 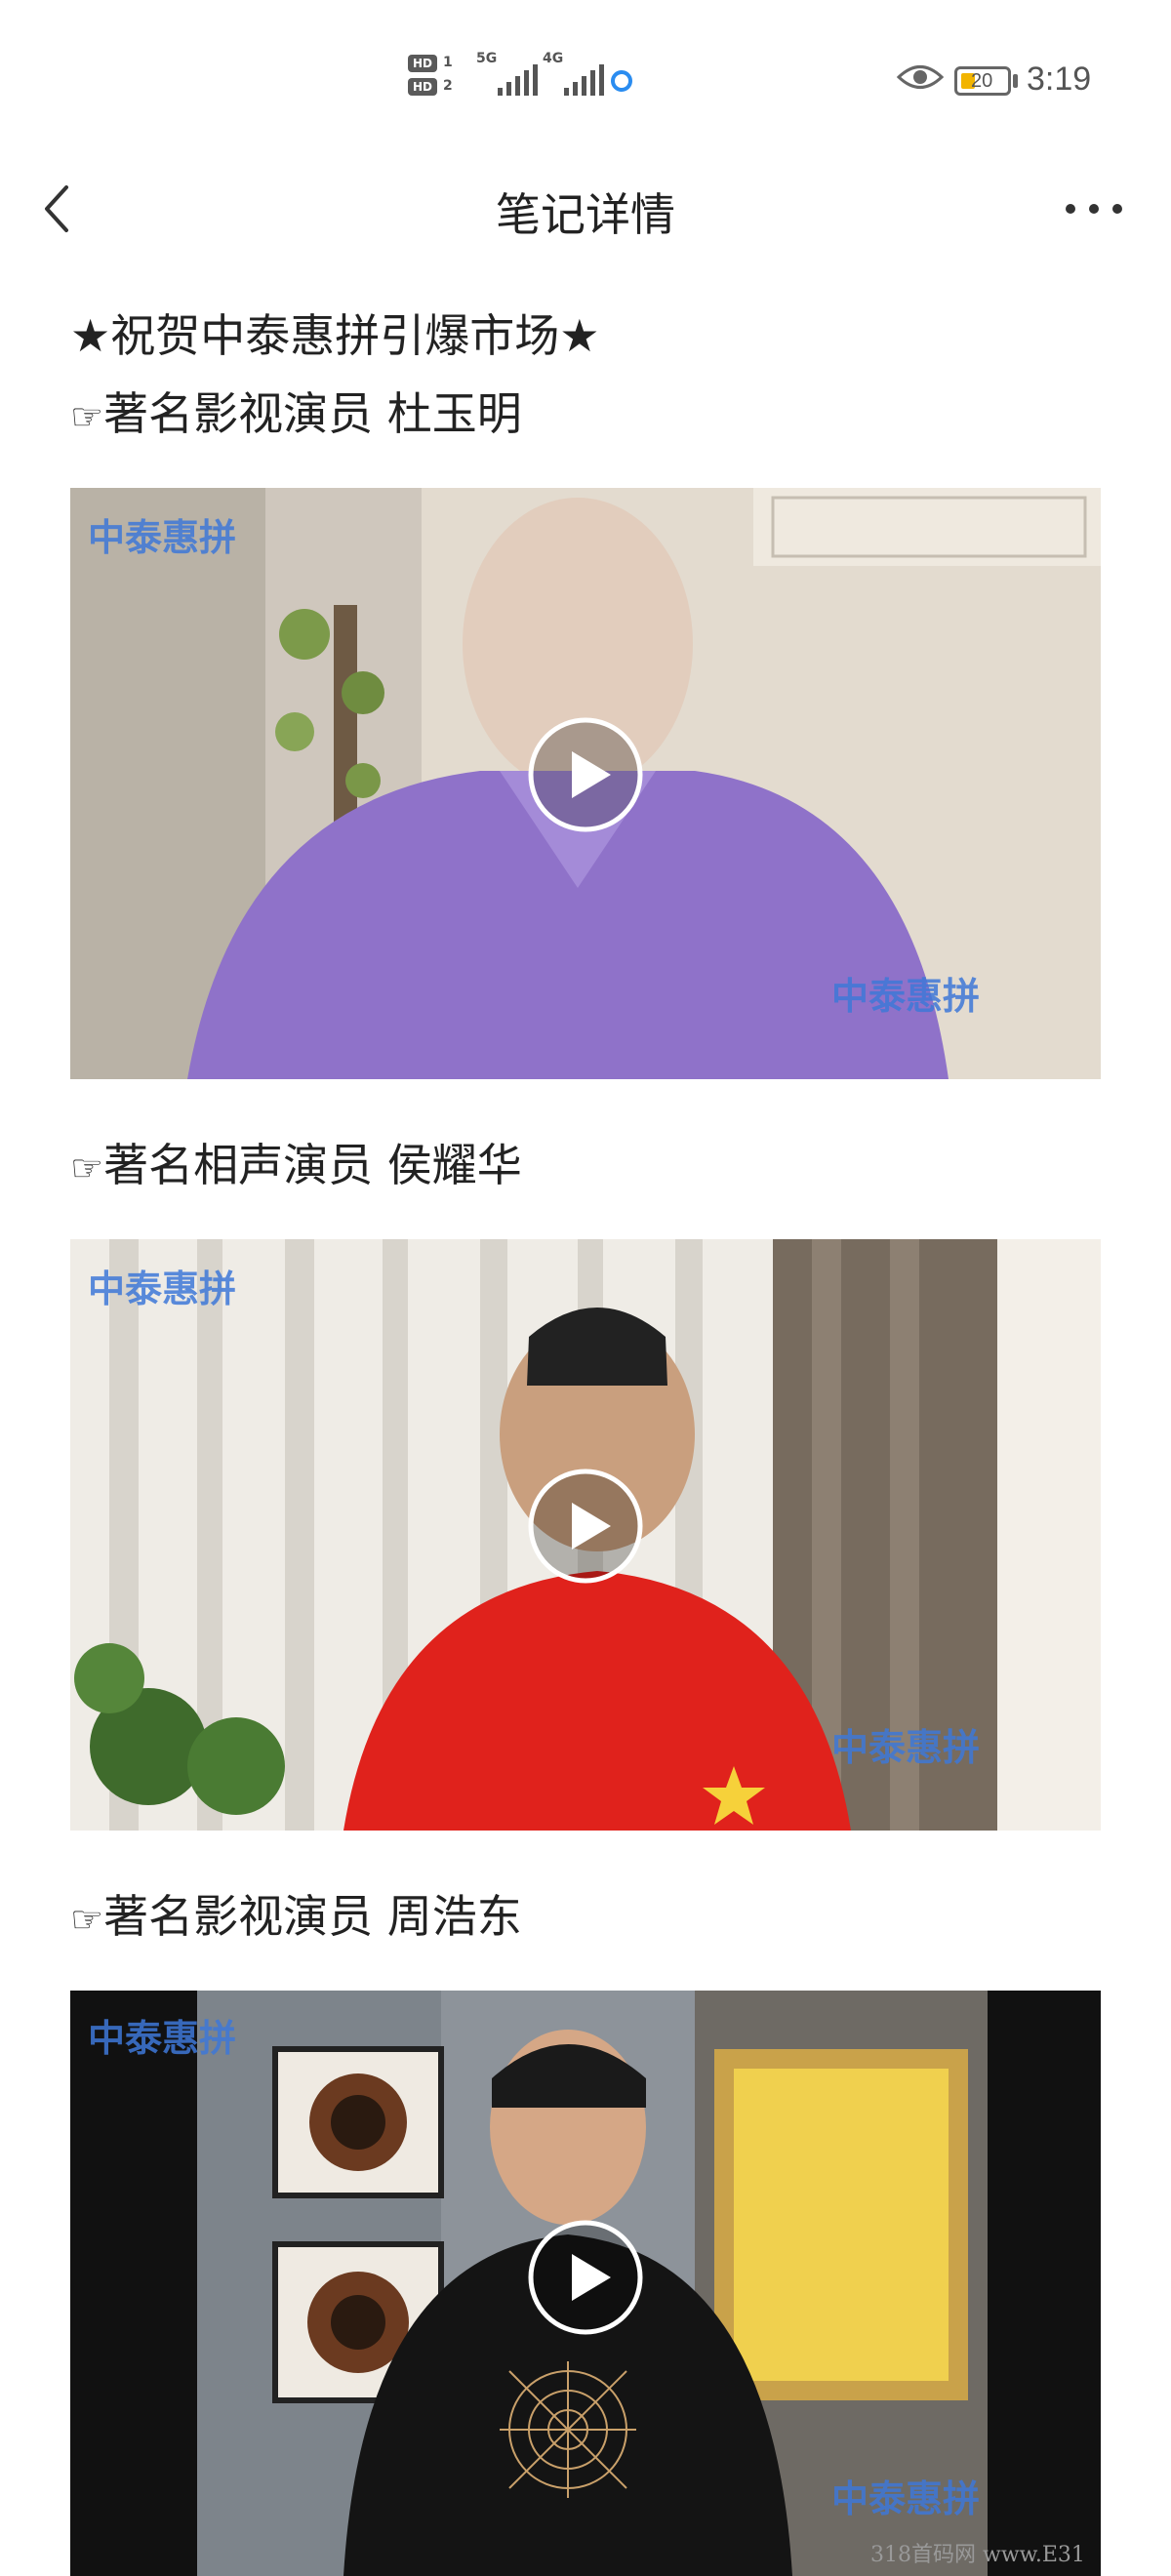 I want to click on status-bar: HD HD 1 2 5G 4G 20 3:19, so click(x=585, y=83).